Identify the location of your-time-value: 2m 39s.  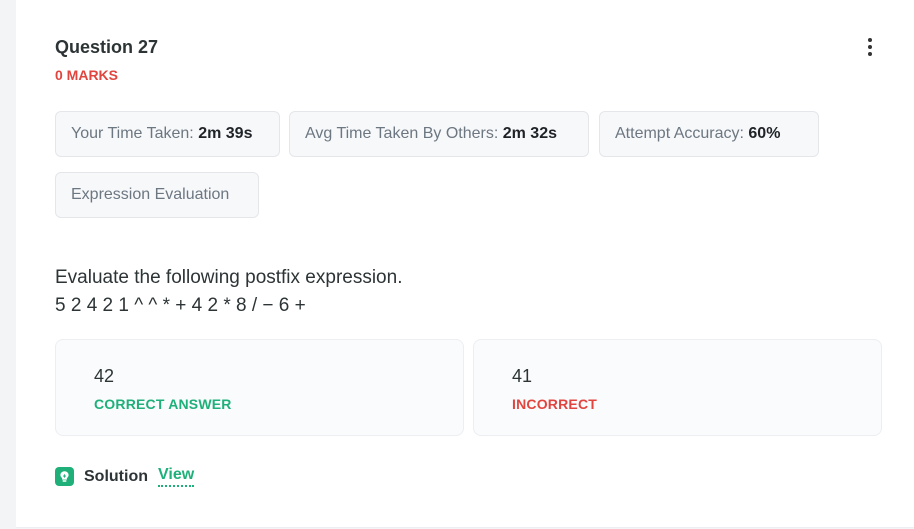
(225, 133).